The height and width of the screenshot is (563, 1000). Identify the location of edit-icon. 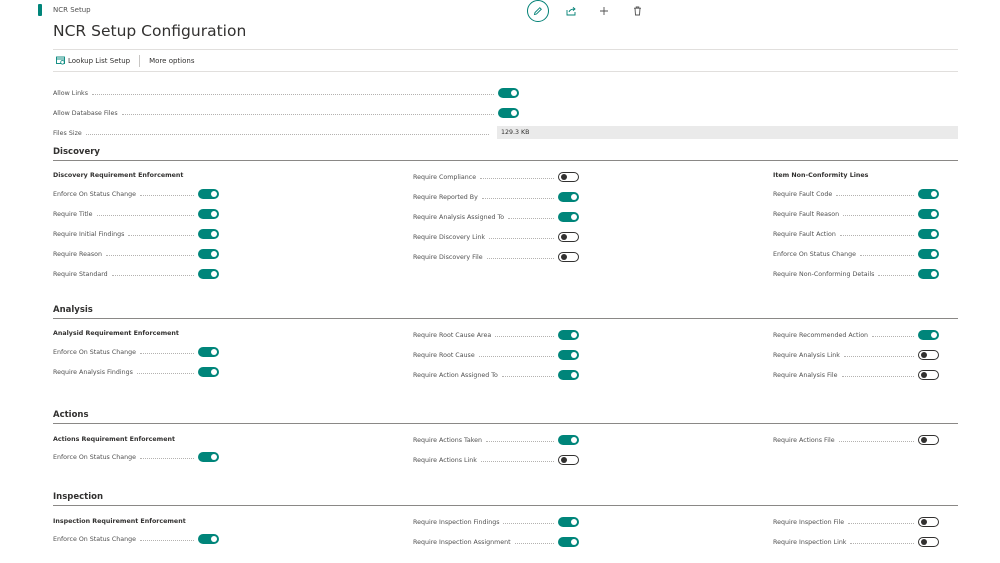
(538, 11).